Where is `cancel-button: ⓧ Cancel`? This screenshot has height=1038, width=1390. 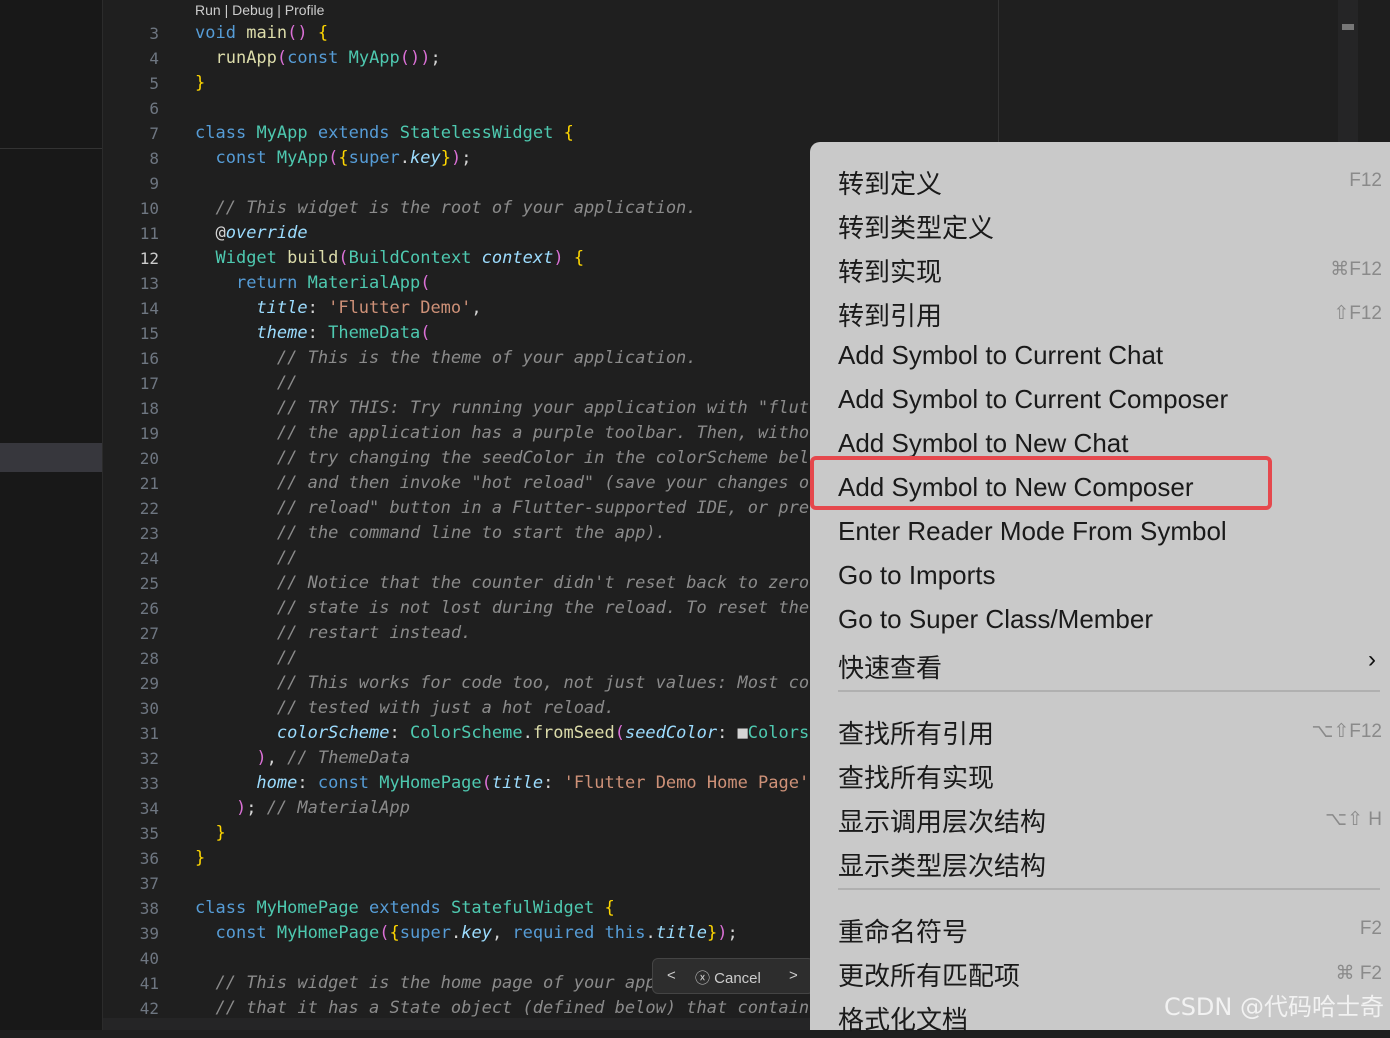
cancel-button: ⓧ Cancel is located at coordinates (728, 977).